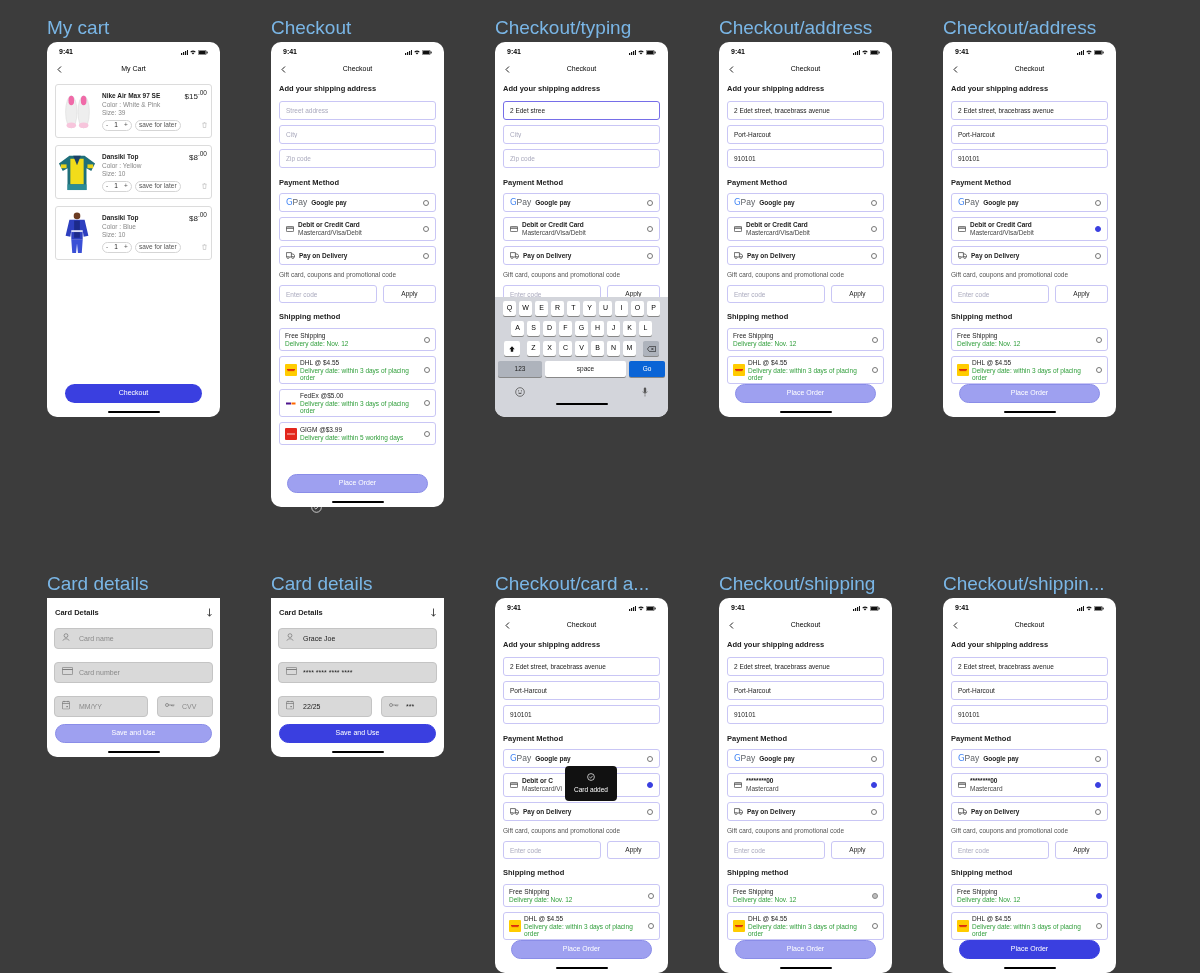 This screenshot has height=973, width=1200. Describe the element at coordinates (98, 584) in the screenshot. I see `frame-title: Card details` at that location.